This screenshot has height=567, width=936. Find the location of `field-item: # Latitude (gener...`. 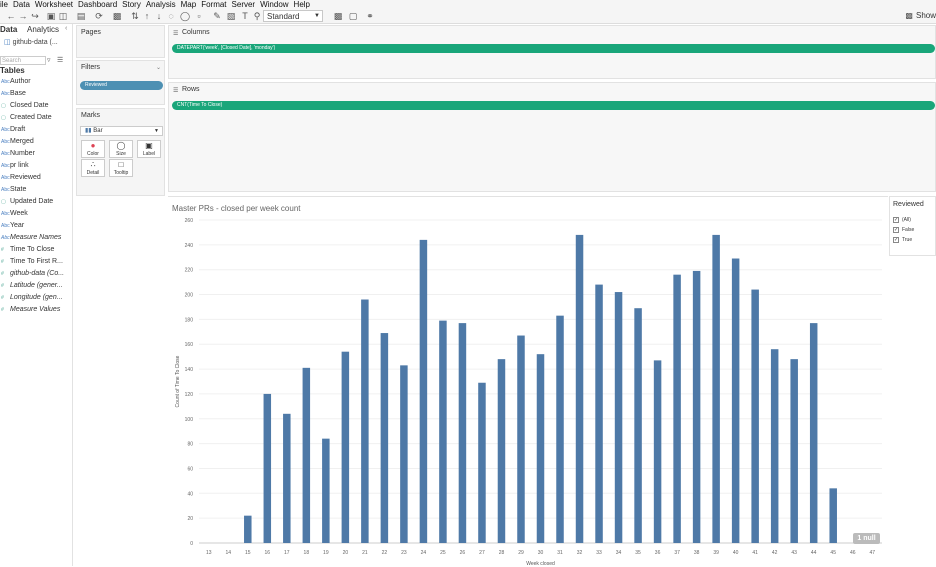

field-item: # Latitude (gener... is located at coordinates (32, 285).